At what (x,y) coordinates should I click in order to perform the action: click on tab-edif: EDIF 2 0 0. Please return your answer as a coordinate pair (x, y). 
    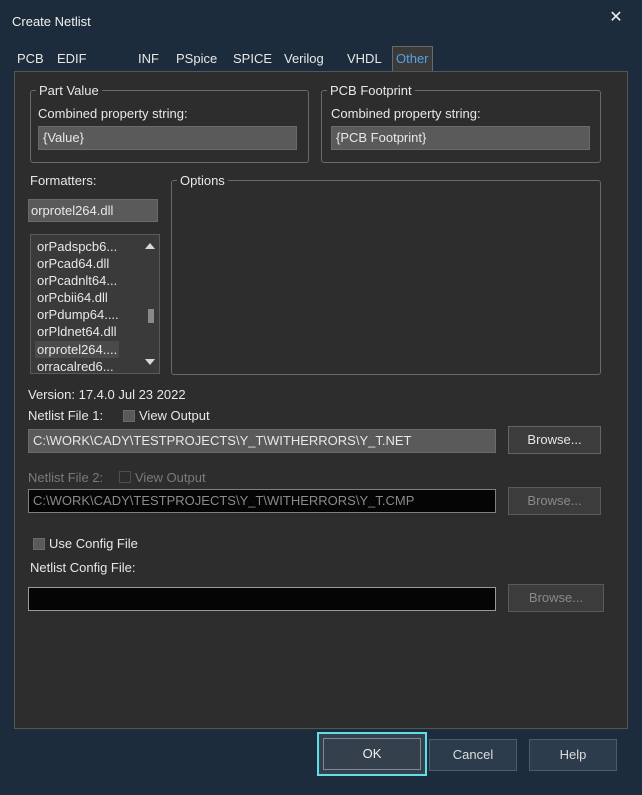
    Looking at the image, I should click on (72, 68).